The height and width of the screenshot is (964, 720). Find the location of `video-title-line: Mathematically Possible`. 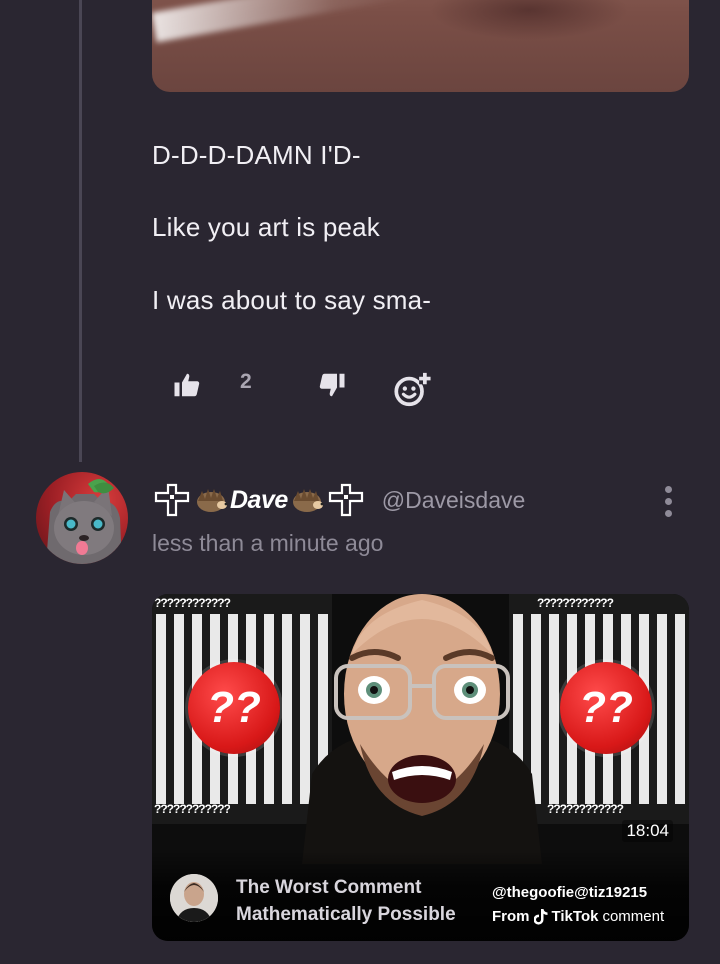

video-title-line: Mathematically Possible is located at coordinates (346, 914).